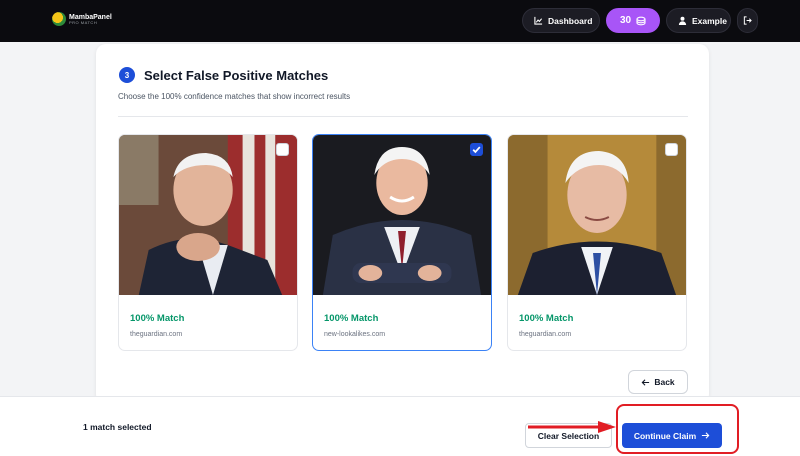 The height and width of the screenshot is (456, 800). I want to click on divider, so click(403, 116).